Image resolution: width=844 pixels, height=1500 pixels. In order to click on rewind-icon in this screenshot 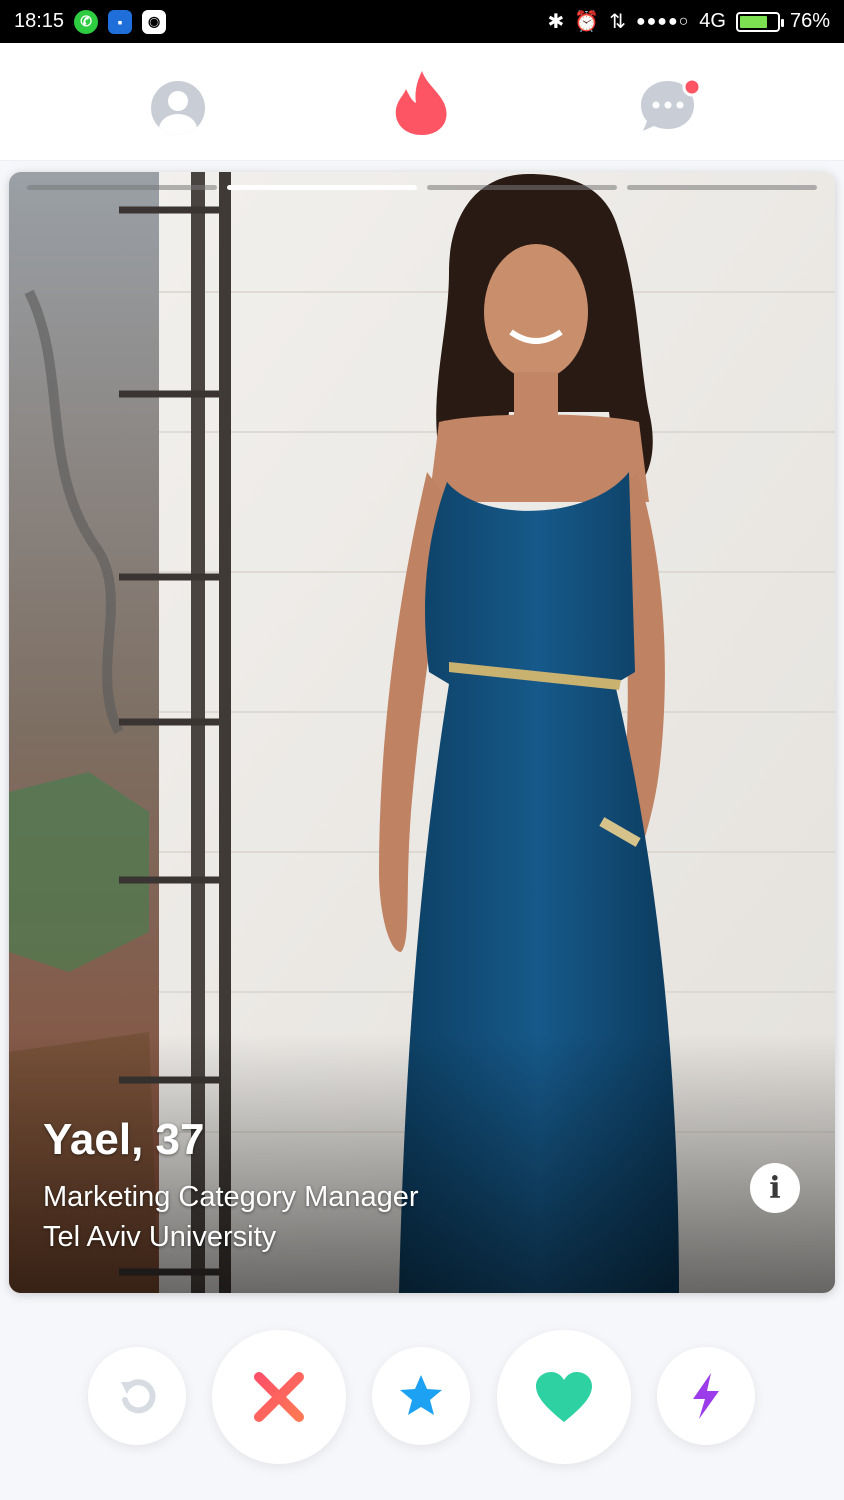, I will do `click(138, 1396)`.